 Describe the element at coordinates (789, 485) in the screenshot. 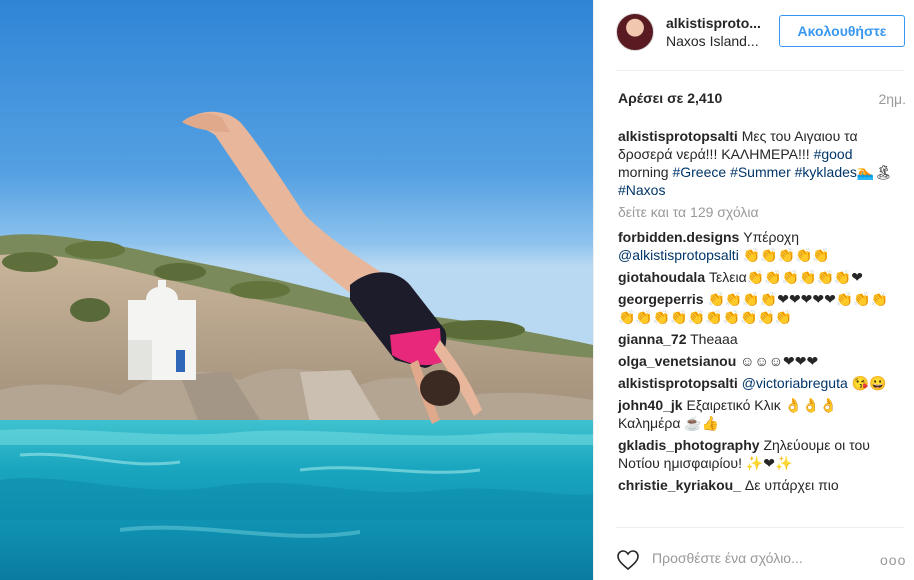

I see `comment-text: Δε υπάρχει πιο` at that location.